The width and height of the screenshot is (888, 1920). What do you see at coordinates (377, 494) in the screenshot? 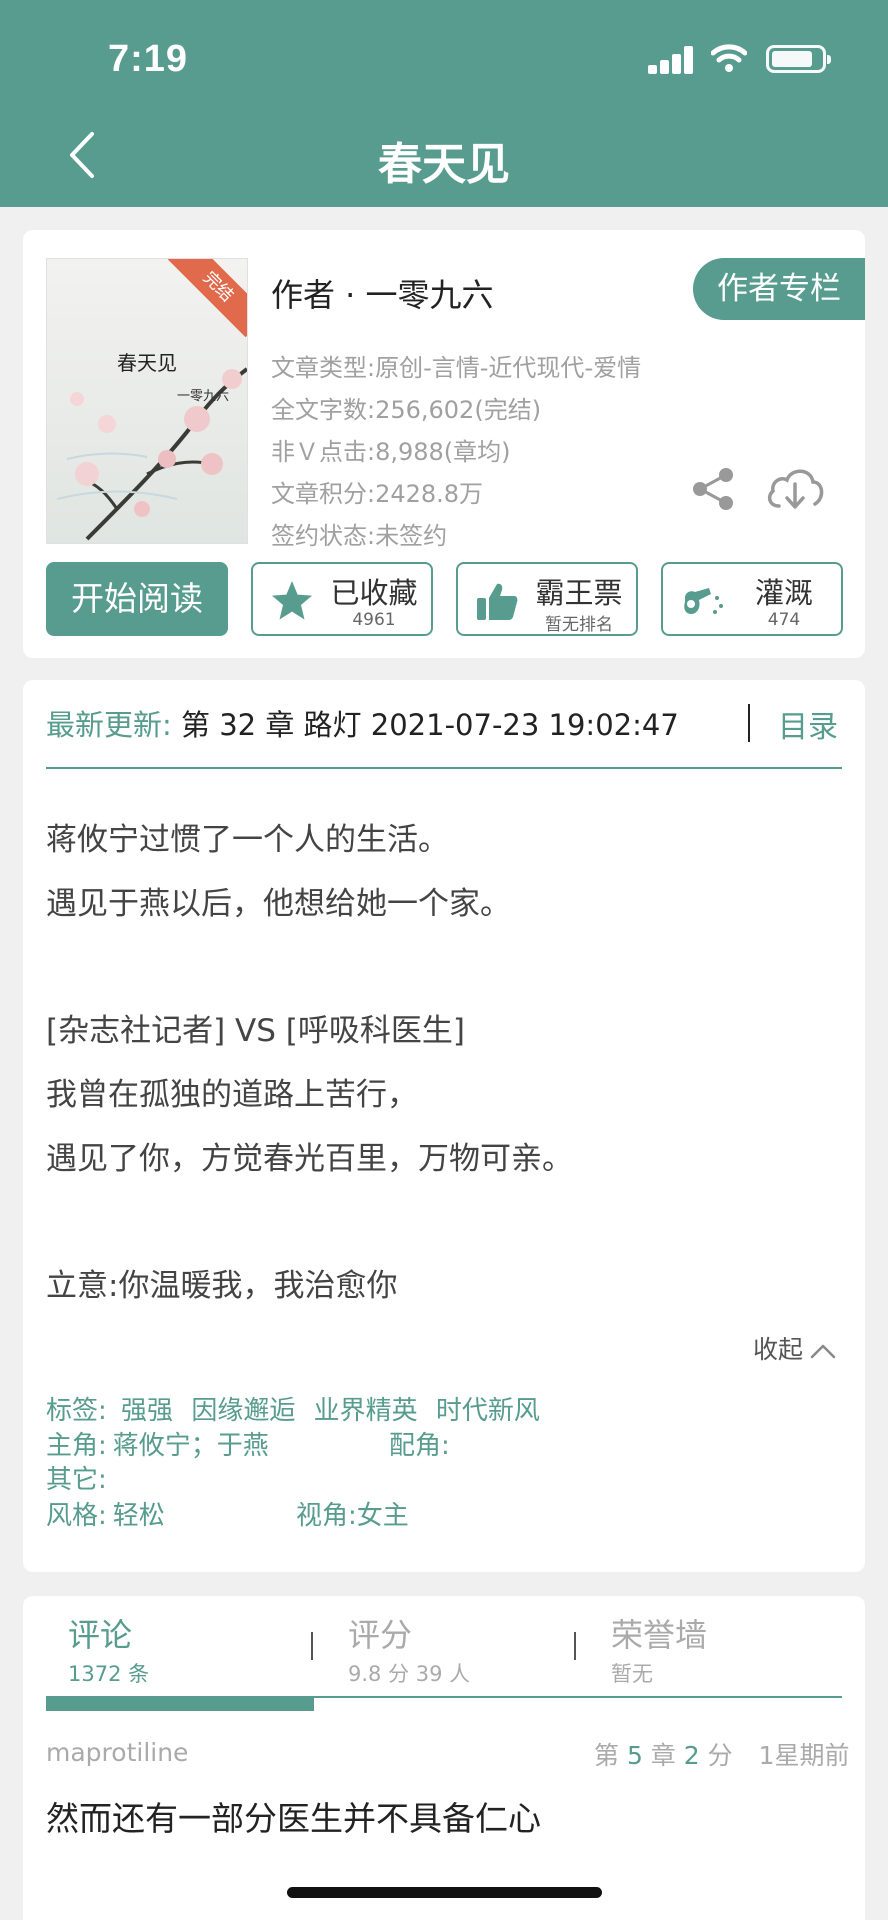
I see `meta-score: 文章积分:2428.8万` at bounding box center [377, 494].